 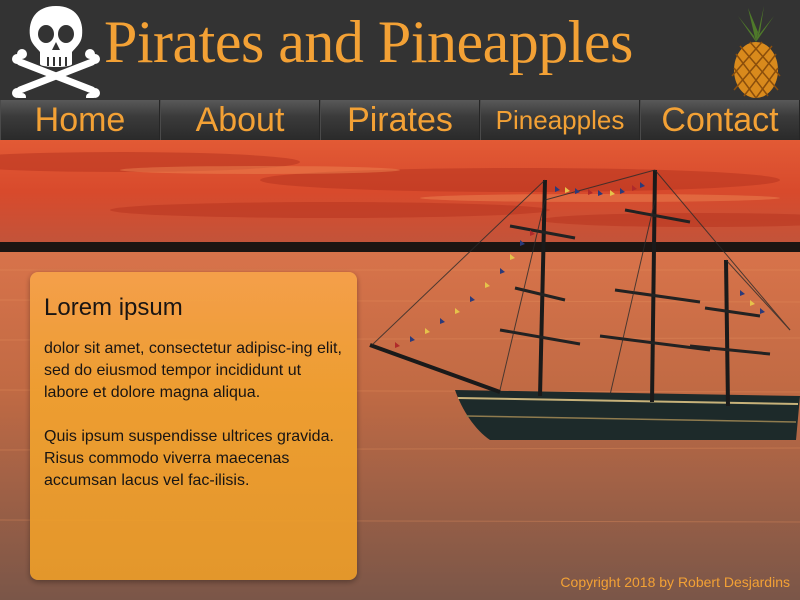 What do you see at coordinates (113, 307) in the screenshot?
I see `content-heading: Lorem ipsum` at bounding box center [113, 307].